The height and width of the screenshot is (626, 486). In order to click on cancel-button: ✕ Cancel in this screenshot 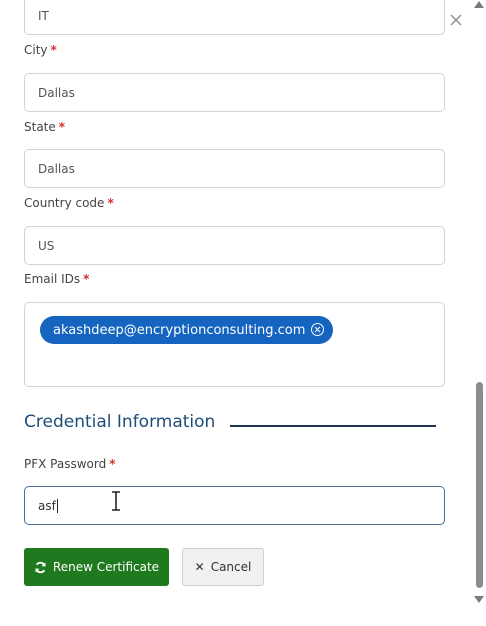, I will do `click(223, 567)`.